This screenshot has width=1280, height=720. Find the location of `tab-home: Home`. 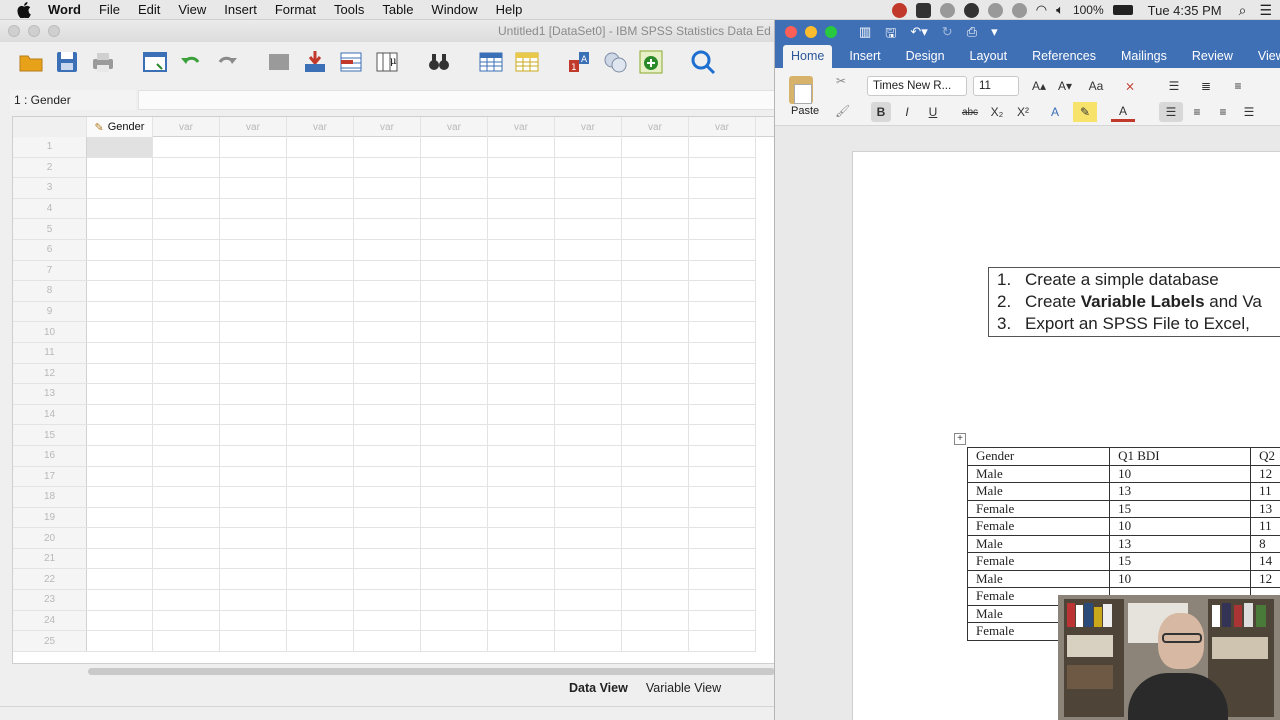

tab-home: Home is located at coordinates (808, 56).